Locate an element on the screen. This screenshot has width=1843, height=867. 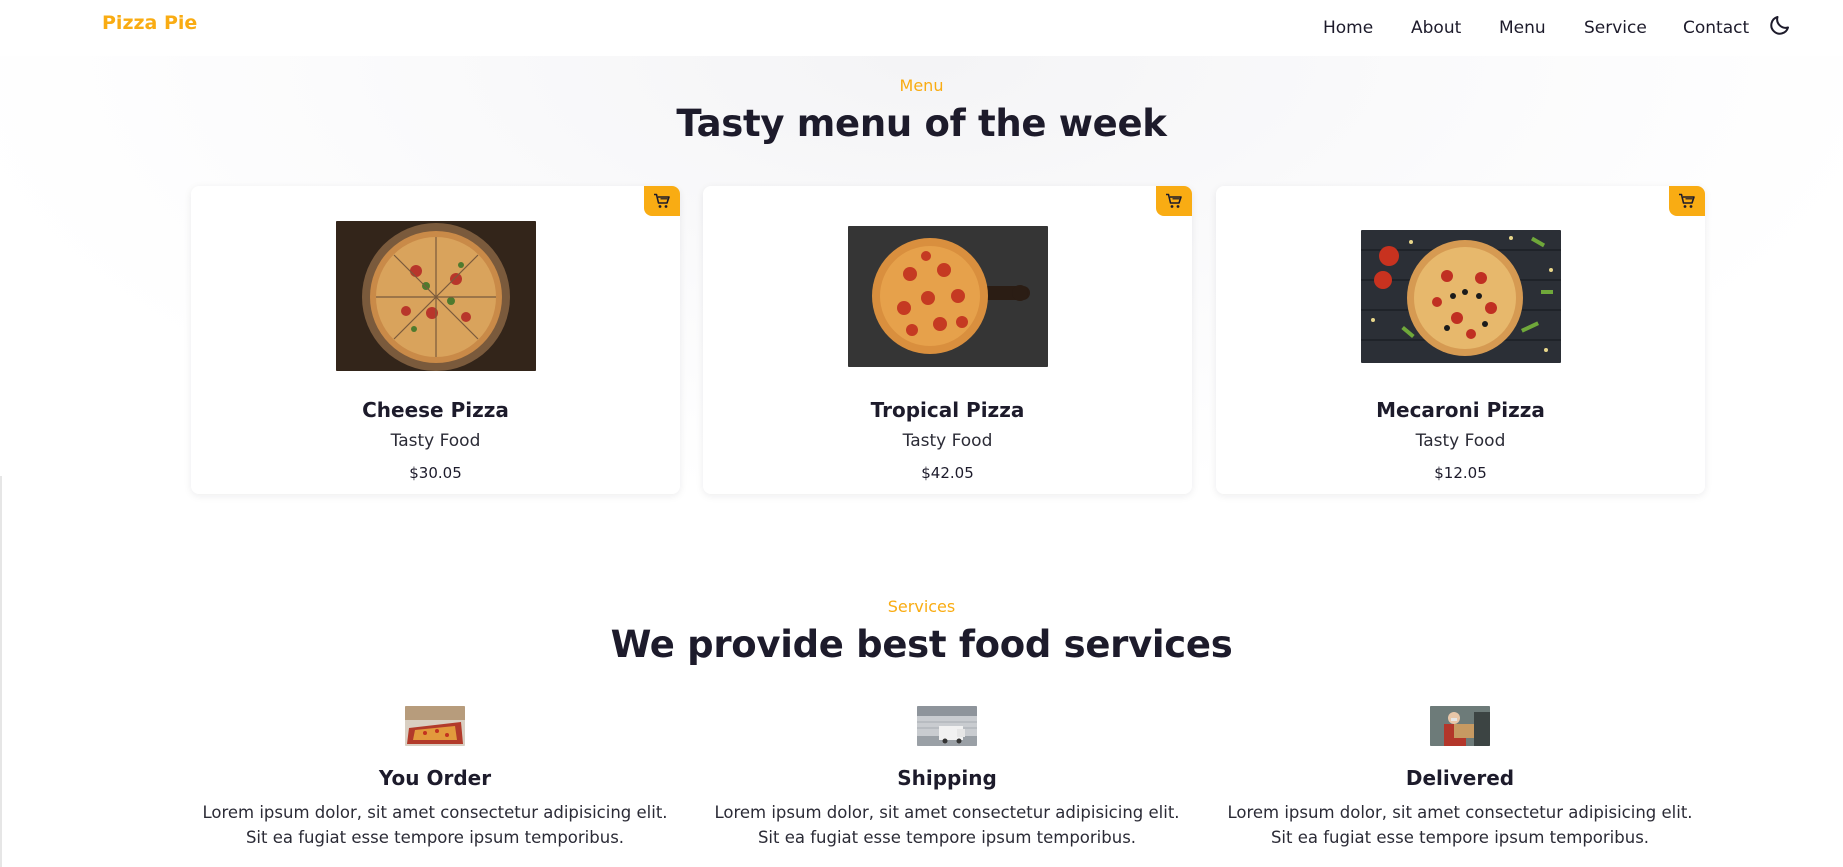
menu-card: Mecaroni Pizza Tasty Food $12.05 is located at coordinates (1460, 340).